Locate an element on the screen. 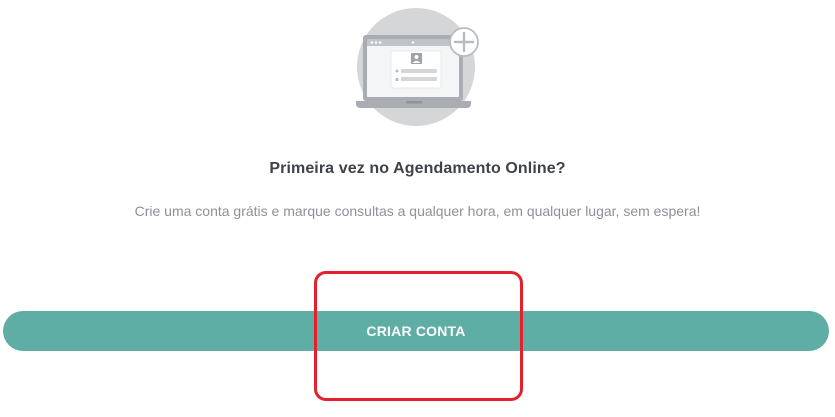 This screenshot has width=835, height=417. page-title: Primeira vez no Agendamento Online? is located at coordinates (417, 168).